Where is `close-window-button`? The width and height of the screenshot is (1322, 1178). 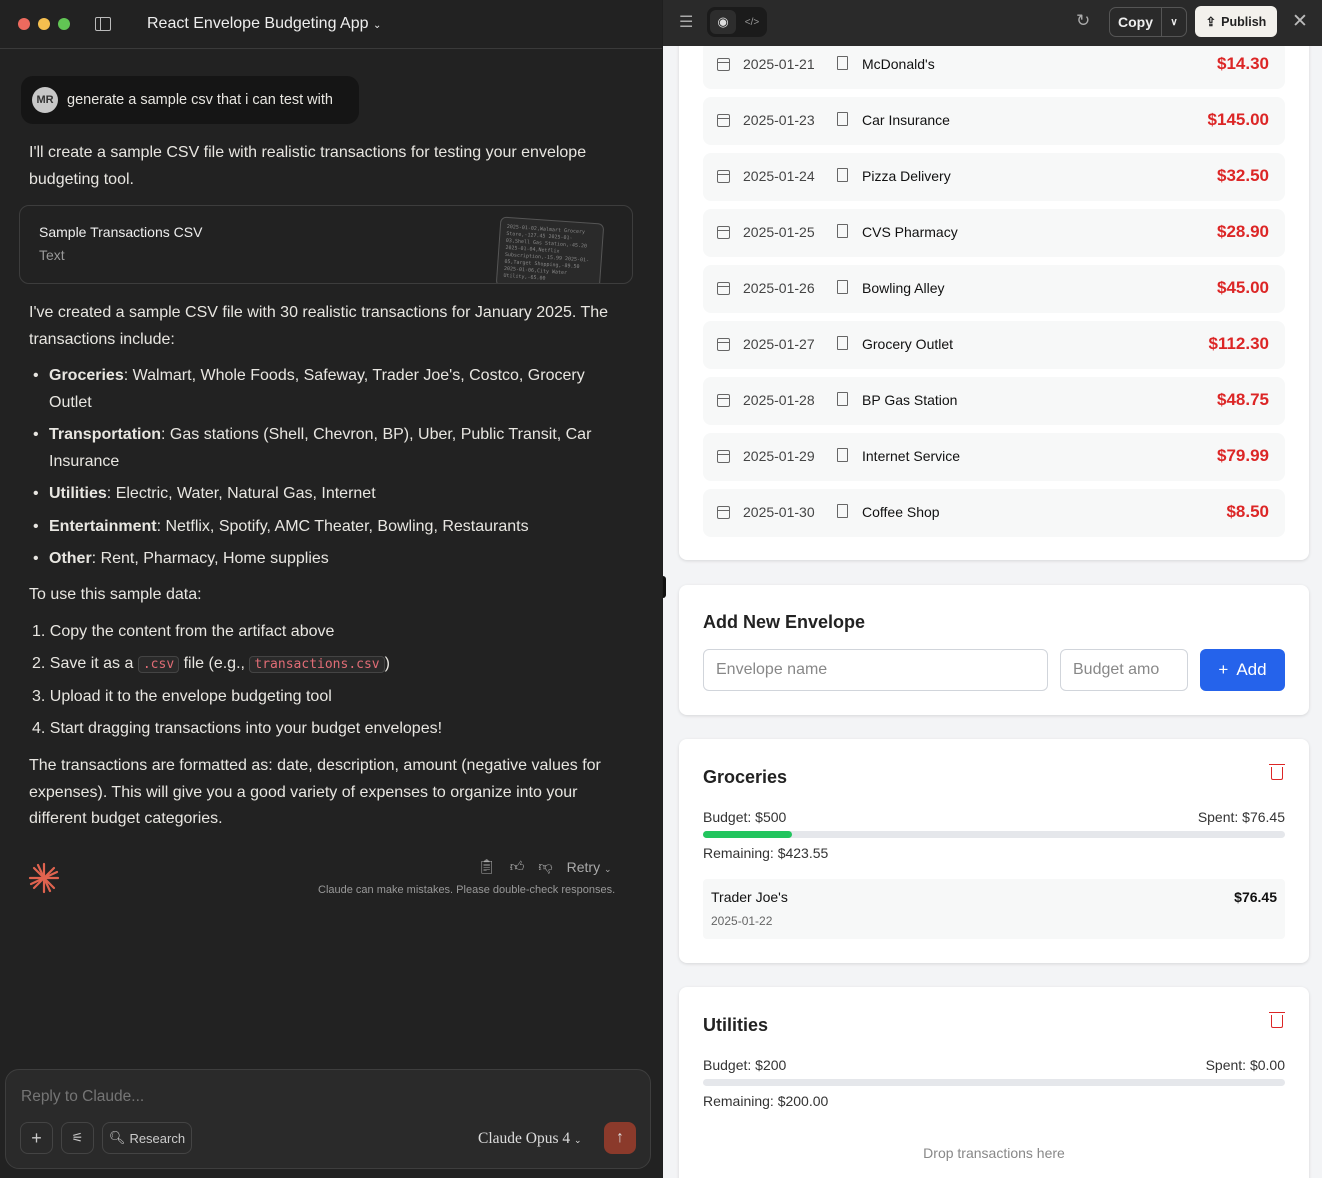 close-window-button is located at coordinates (24, 24).